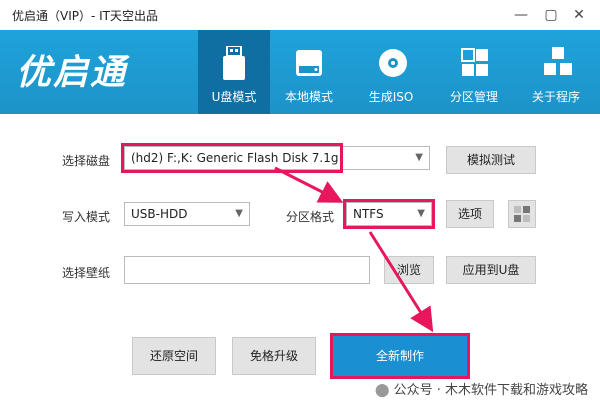  Describe the element at coordinates (401, 282) in the screenshot. I see `arrow-partition-to-make` at that location.